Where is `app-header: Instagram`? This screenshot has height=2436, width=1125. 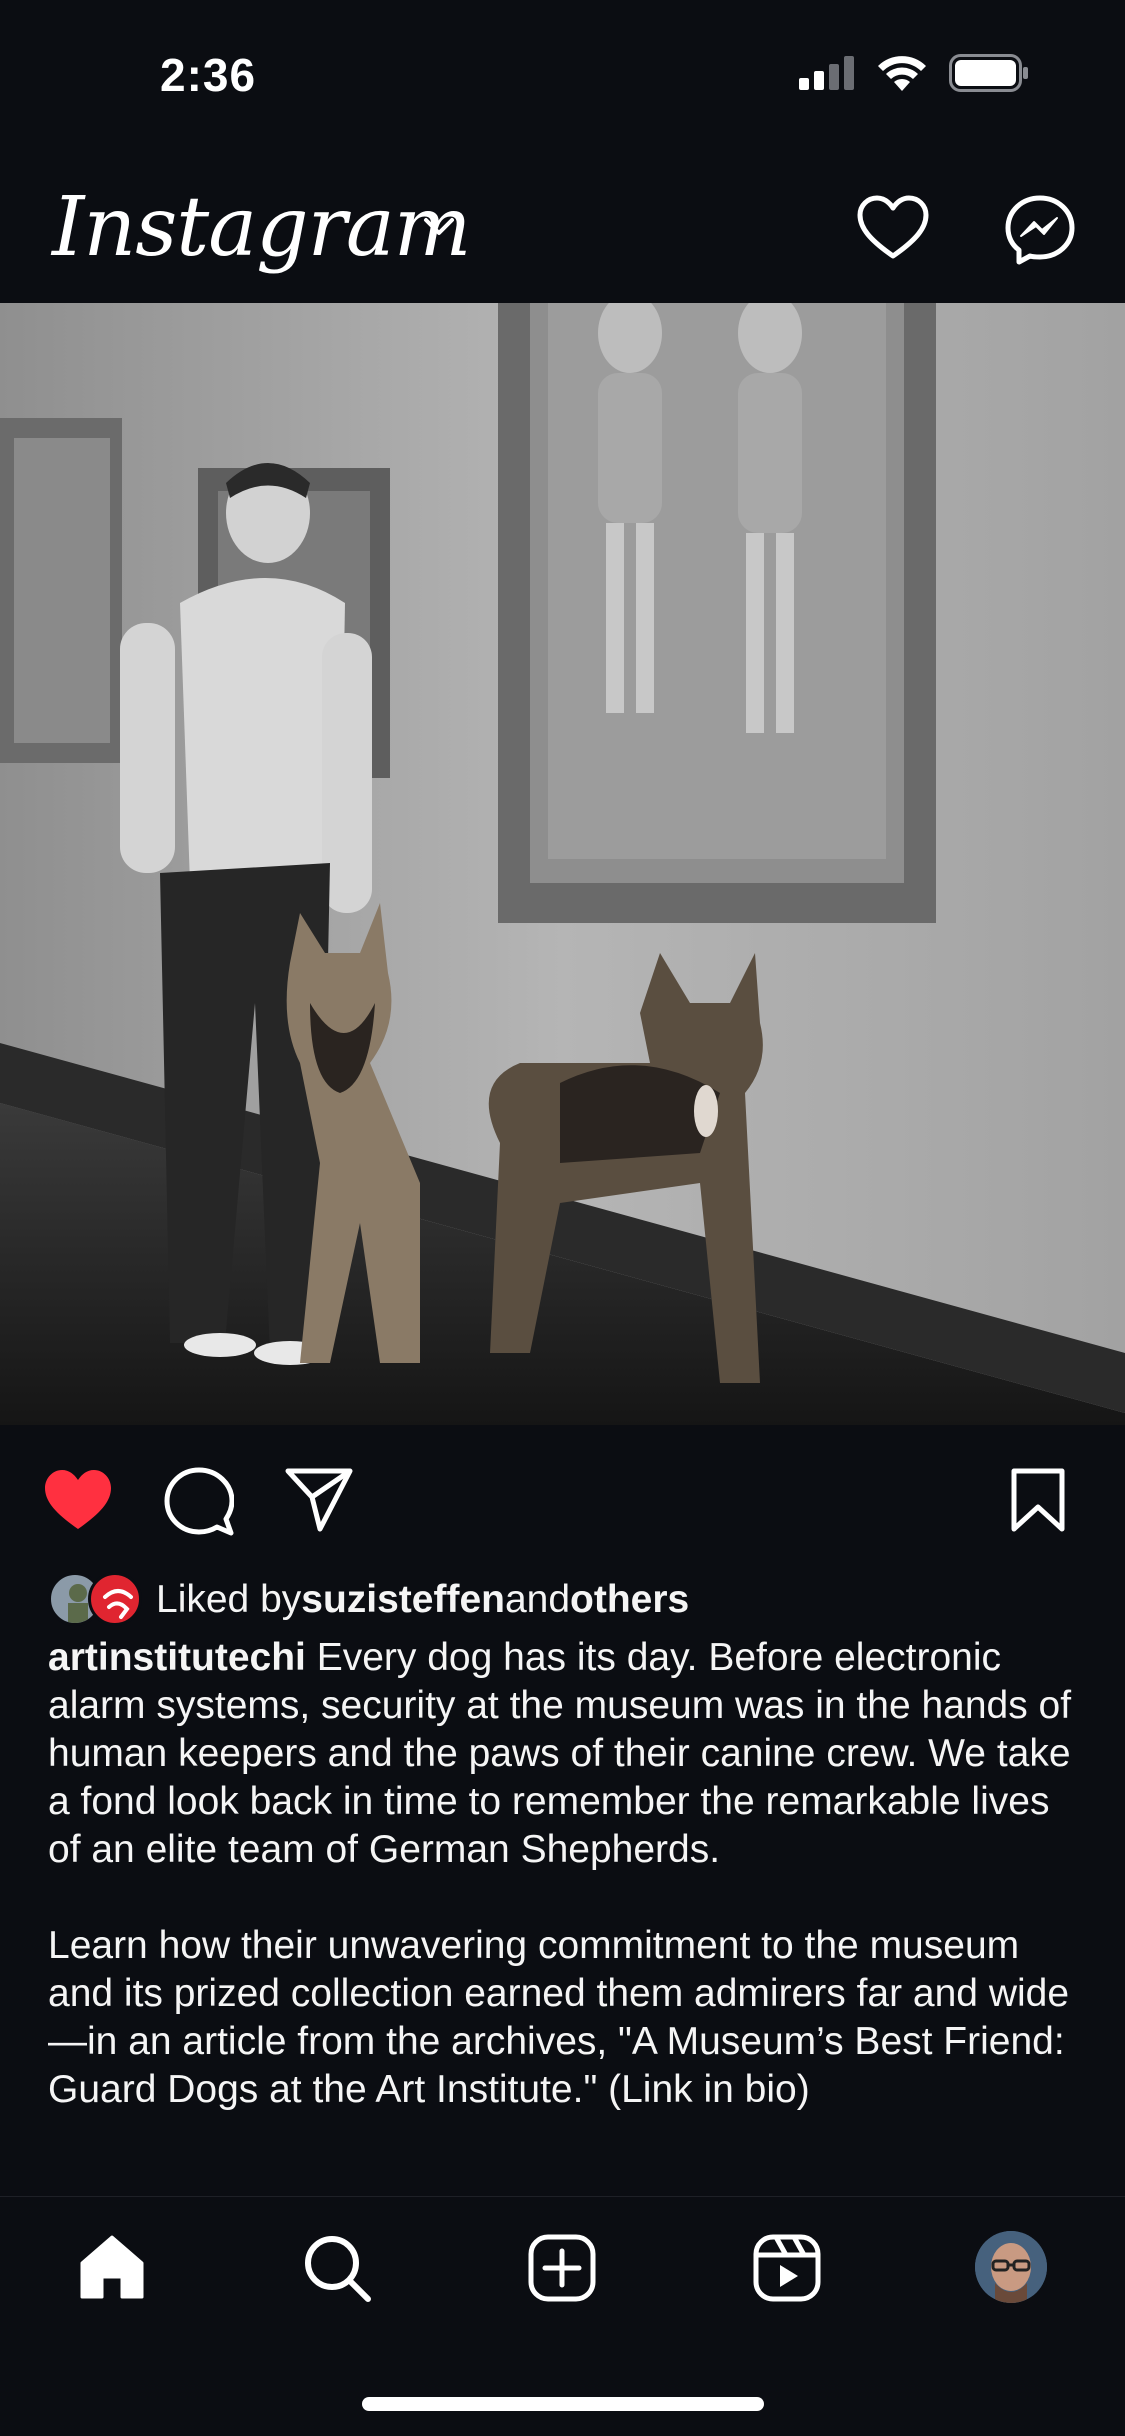
app-header: Instagram is located at coordinates (562, 230).